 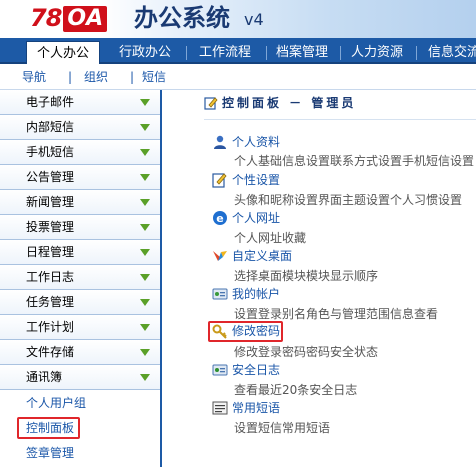 I want to click on app-title: 办公系统, so click(x=182, y=18).